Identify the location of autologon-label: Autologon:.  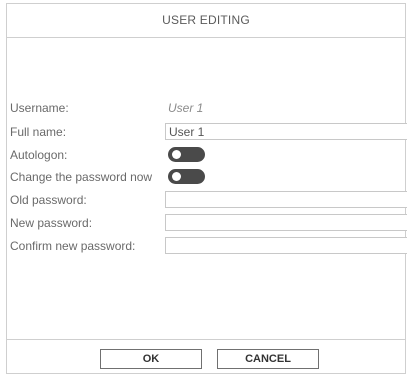
(39, 155).